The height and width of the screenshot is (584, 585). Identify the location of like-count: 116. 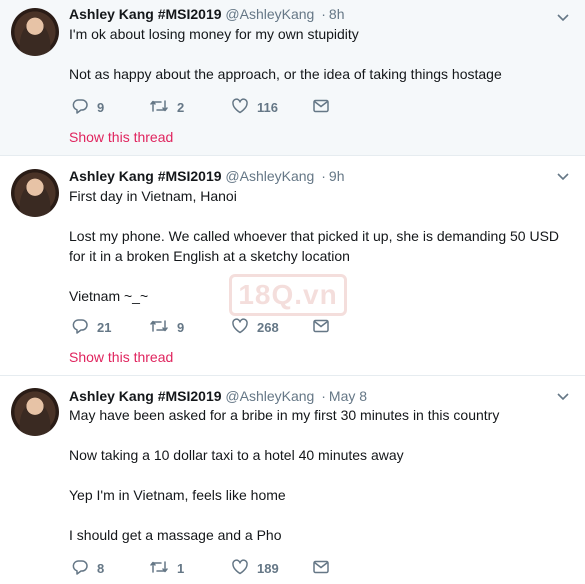
(267, 107).